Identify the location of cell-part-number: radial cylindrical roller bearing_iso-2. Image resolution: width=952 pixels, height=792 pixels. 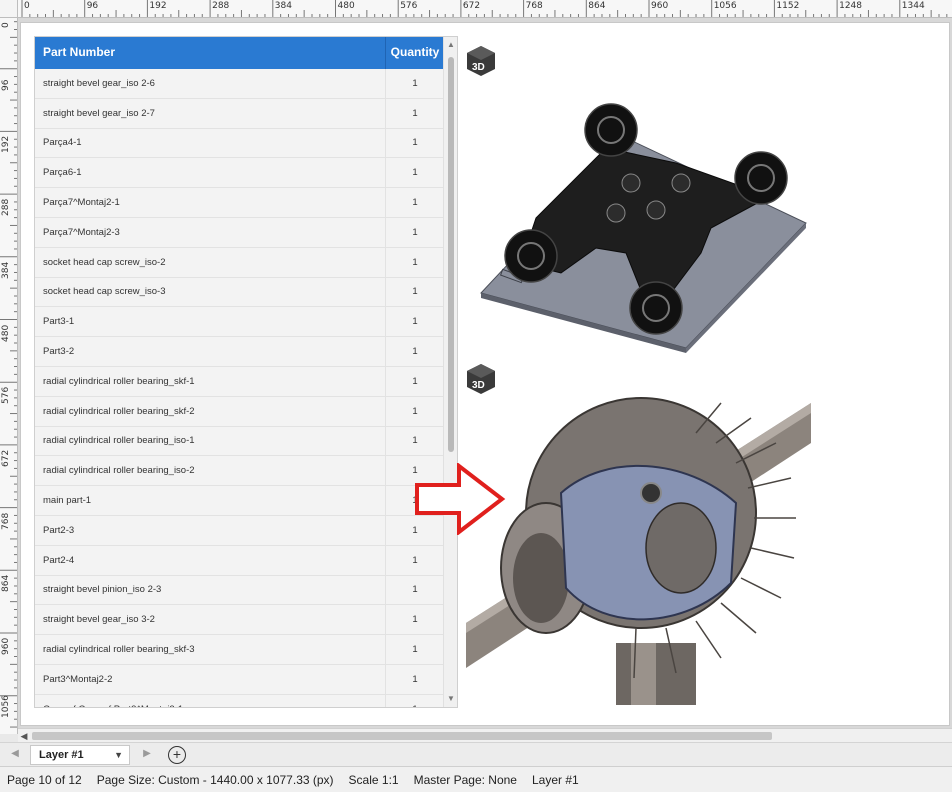
(210, 471).